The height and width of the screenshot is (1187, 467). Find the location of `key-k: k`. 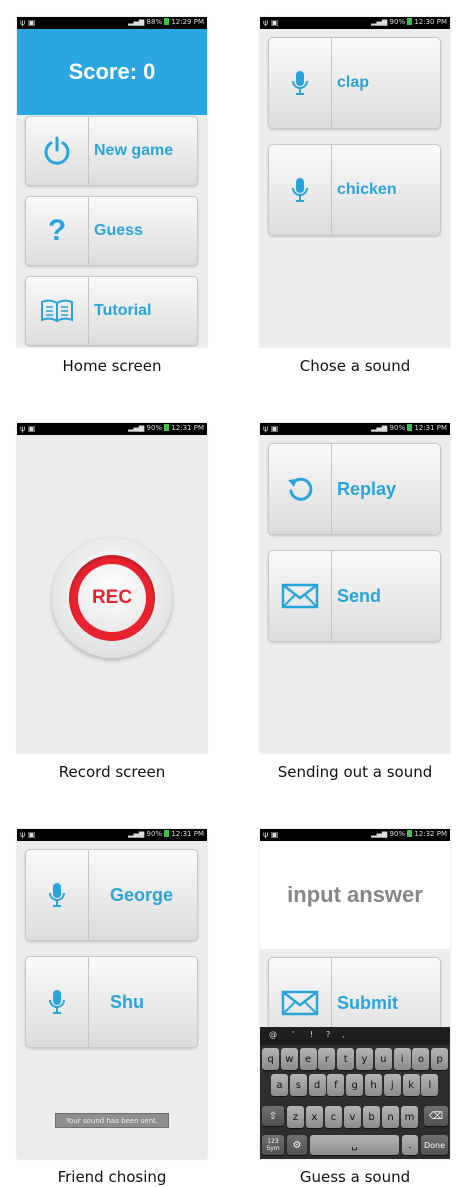

key-k: k is located at coordinates (411, 1085).